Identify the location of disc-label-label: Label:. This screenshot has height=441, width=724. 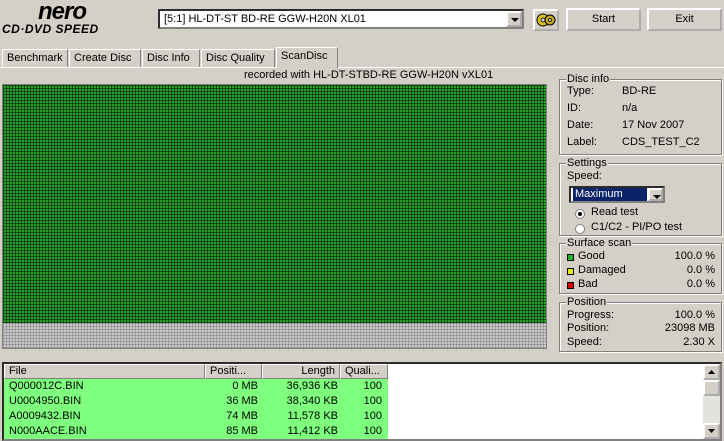
(582, 142).